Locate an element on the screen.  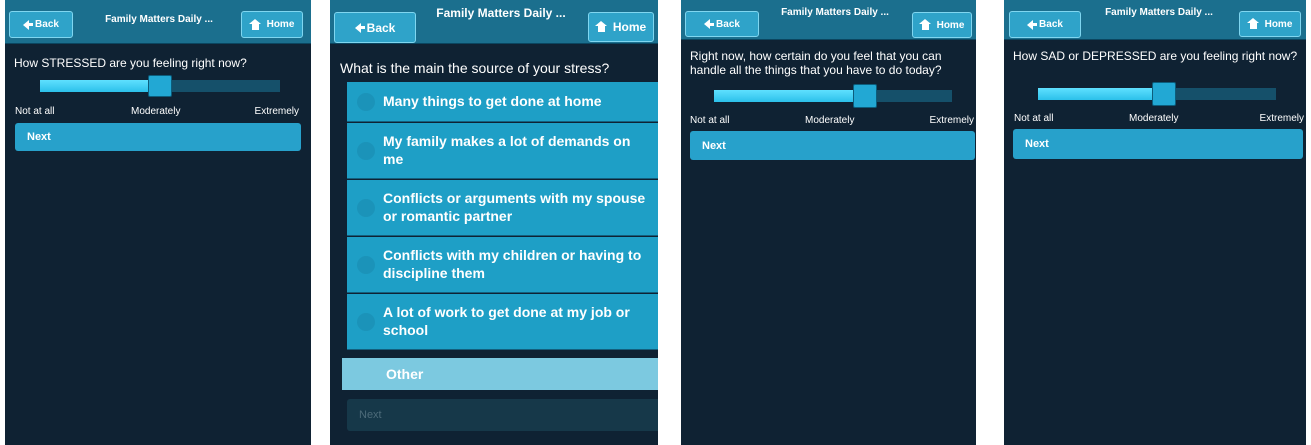
option-label: Other is located at coordinates (405, 374).